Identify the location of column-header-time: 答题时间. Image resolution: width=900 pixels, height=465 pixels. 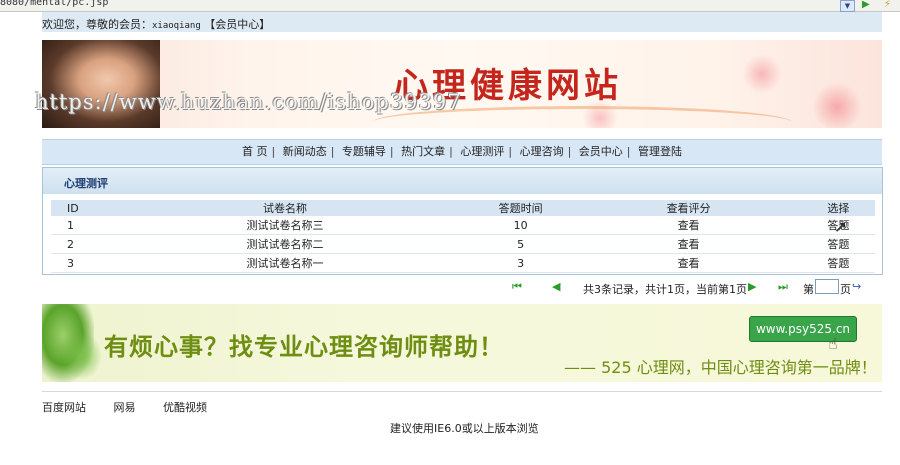
(520, 208).